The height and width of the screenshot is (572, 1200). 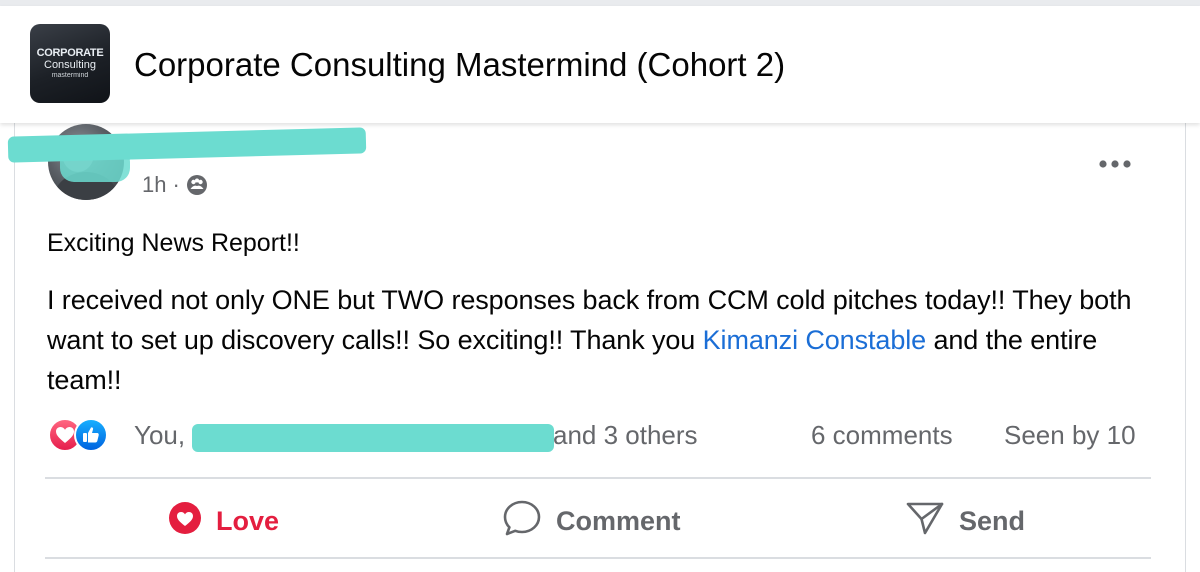 What do you see at coordinates (197, 185) in the screenshot?
I see `members-icon` at bounding box center [197, 185].